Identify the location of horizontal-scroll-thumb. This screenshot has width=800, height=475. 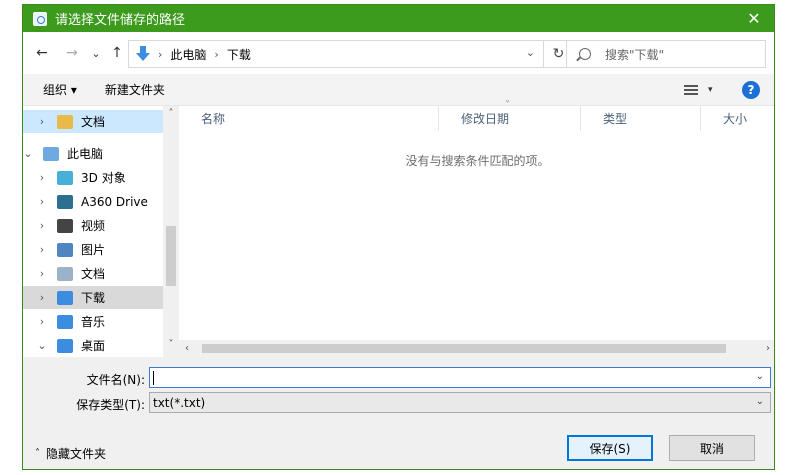
(464, 348).